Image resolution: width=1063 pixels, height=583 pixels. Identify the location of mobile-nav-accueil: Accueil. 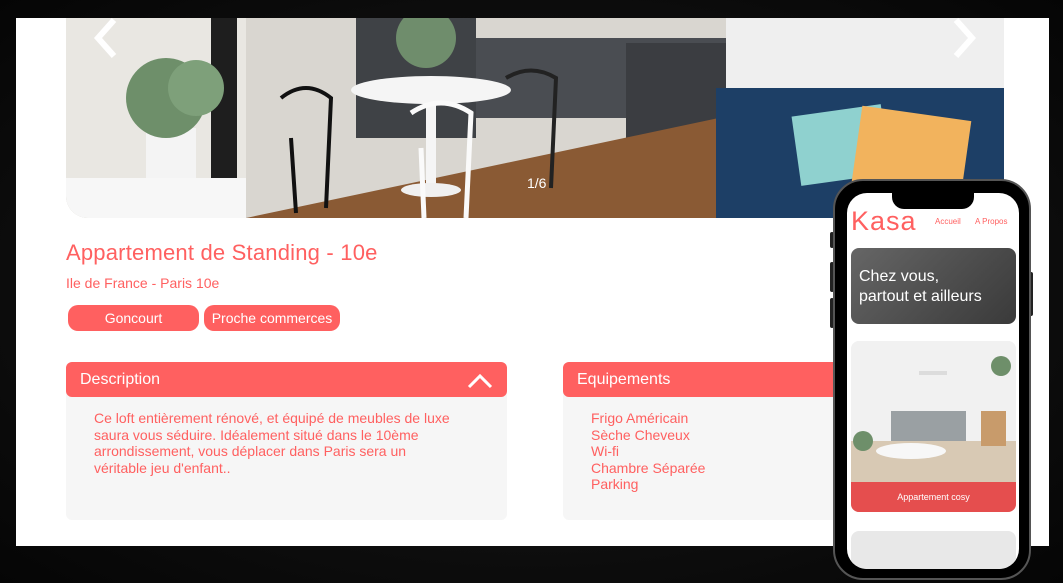
(948, 221).